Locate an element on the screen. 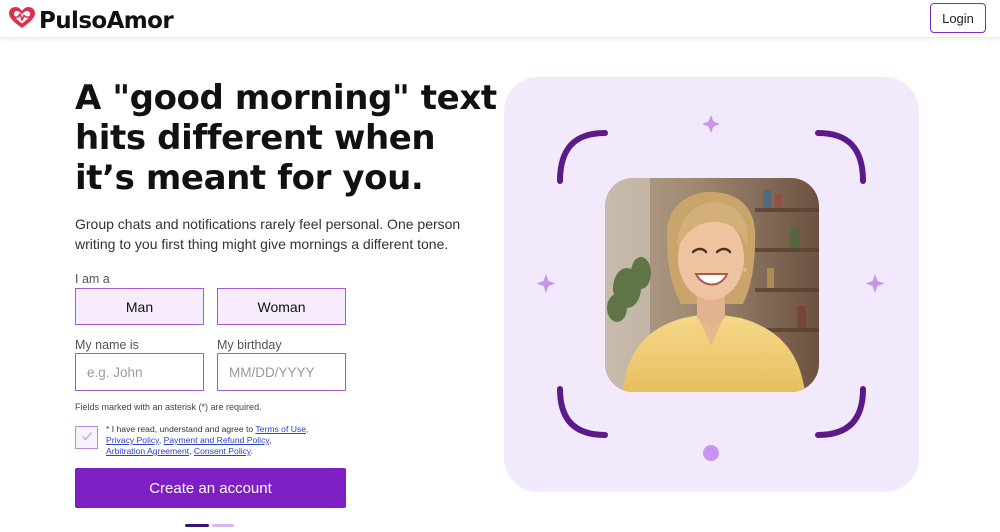  frame-corner-top-left is located at coordinates (582, 157).